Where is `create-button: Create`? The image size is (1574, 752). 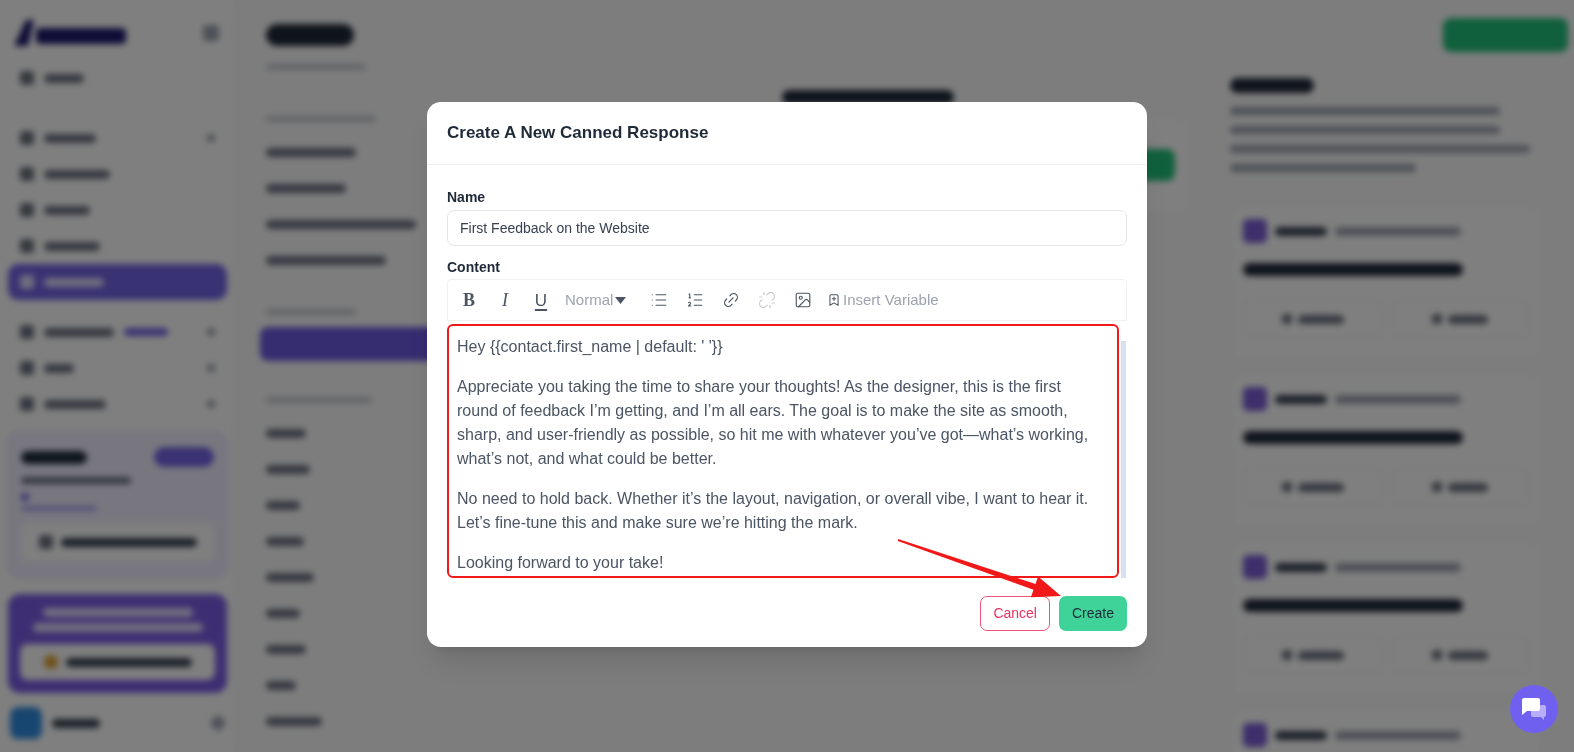
create-button: Create is located at coordinates (1092, 613).